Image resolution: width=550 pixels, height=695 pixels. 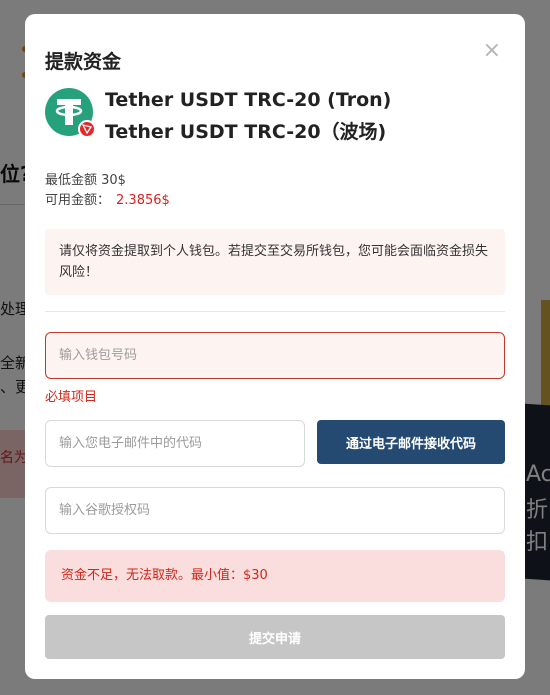 What do you see at coordinates (143, 200) in the screenshot?
I see `available-value: 2.3856$` at bounding box center [143, 200].